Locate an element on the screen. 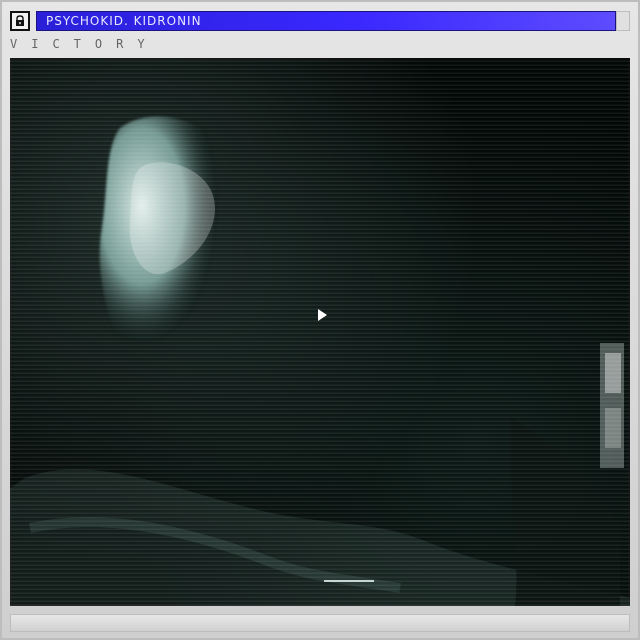 The width and height of the screenshot is (640, 640). progress-indicator is located at coordinates (349, 581).